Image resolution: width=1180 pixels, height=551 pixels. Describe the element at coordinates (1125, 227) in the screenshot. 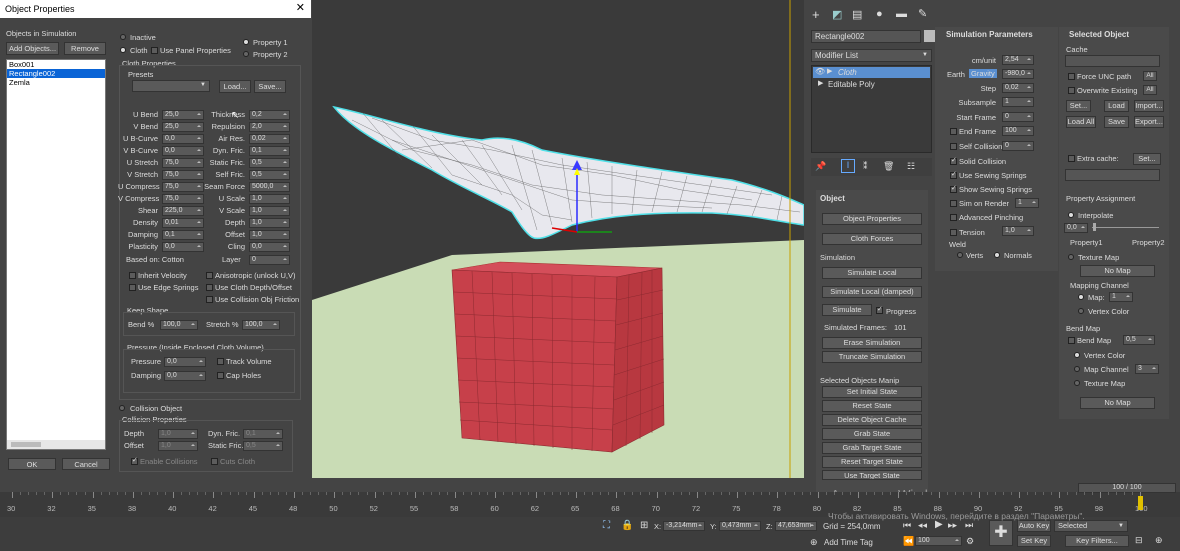

I see `interpolate-slider` at that location.